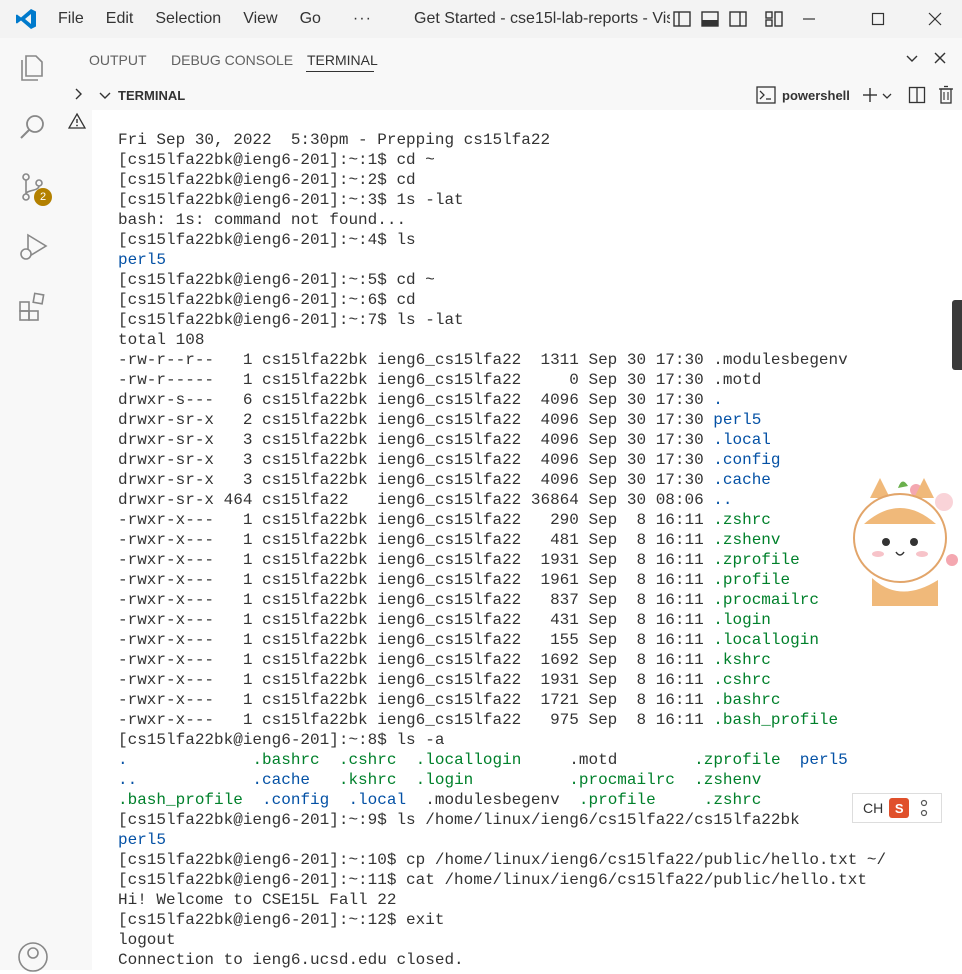 The image size is (962, 974). I want to click on chevron-right-icon, so click(78, 94).